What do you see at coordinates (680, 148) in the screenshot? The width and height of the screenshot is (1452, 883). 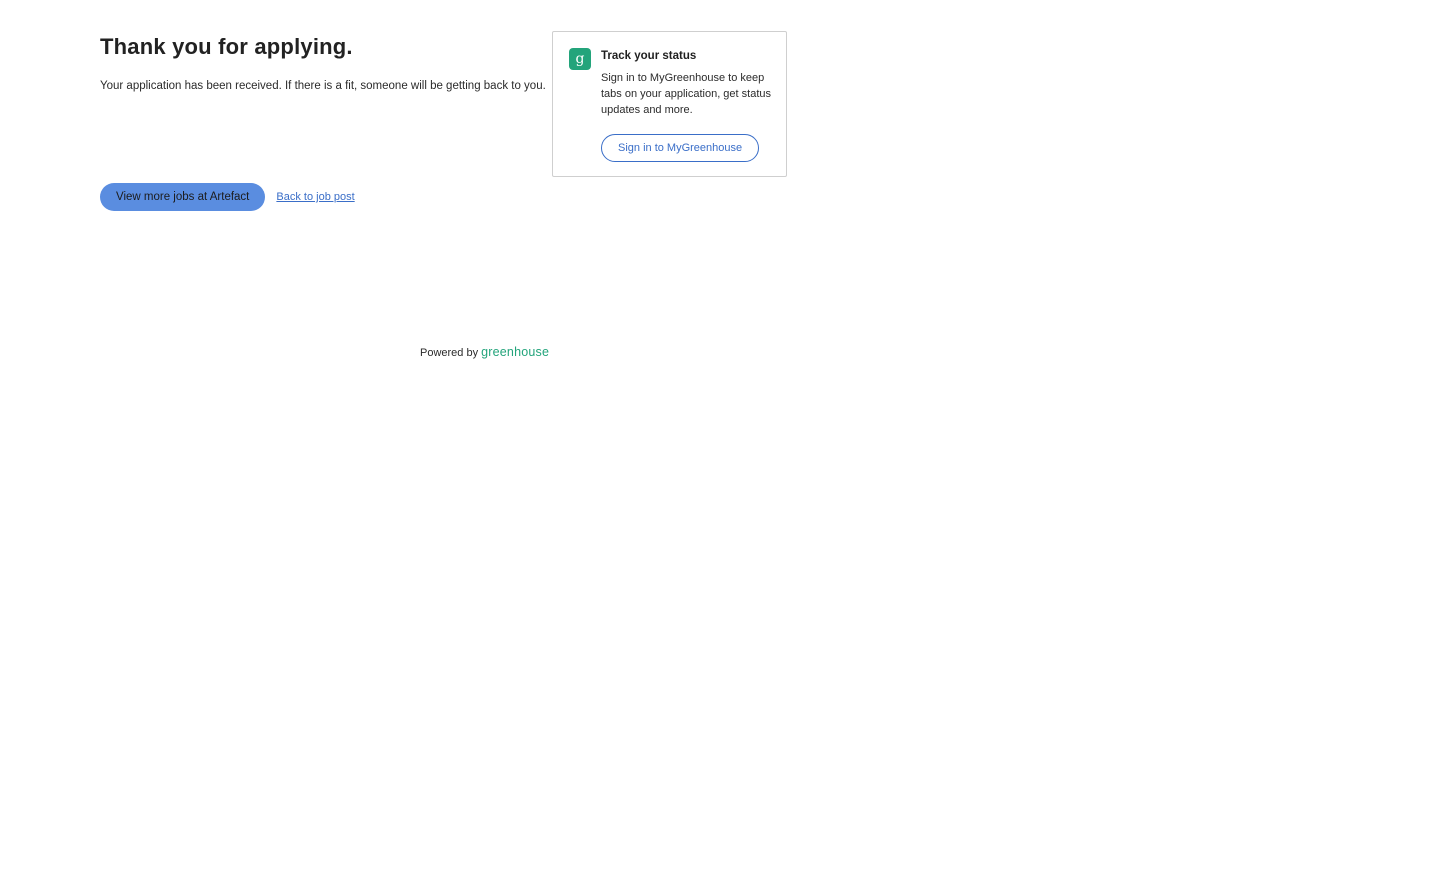 I see `sign-in-mygreenhouse-button: Sign in to MyGreenhouse` at bounding box center [680, 148].